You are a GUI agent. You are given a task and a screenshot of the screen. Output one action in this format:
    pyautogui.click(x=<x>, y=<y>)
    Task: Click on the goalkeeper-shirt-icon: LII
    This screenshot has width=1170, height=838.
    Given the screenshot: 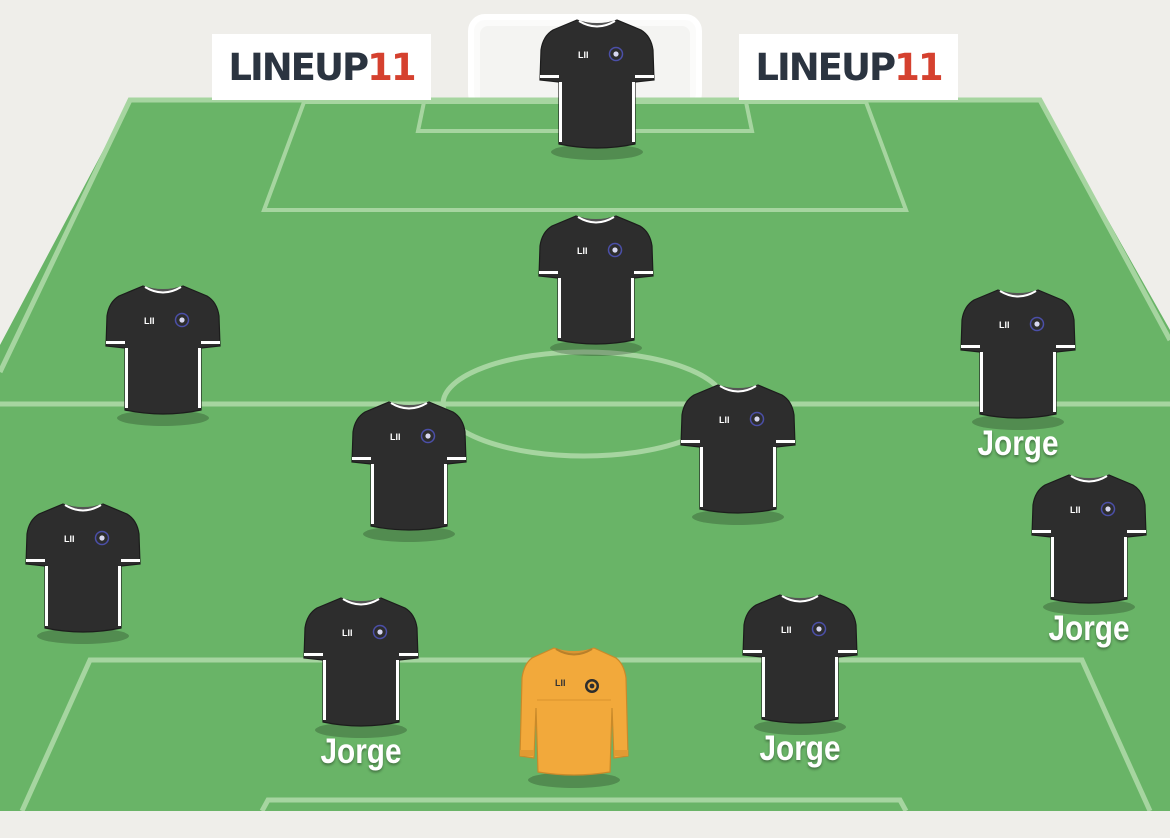 What is the action you would take?
    pyautogui.click(x=574, y=713)
    